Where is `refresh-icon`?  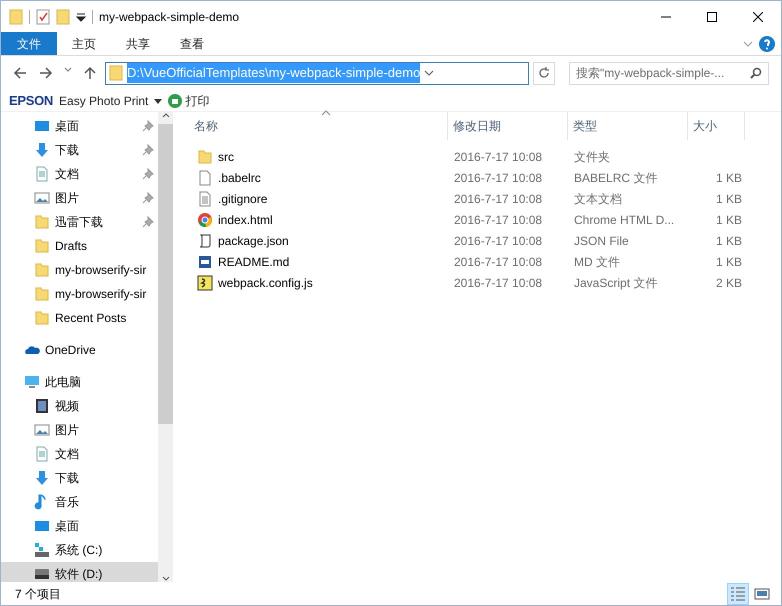
refresh-icon is located at coordinates (544, 73).